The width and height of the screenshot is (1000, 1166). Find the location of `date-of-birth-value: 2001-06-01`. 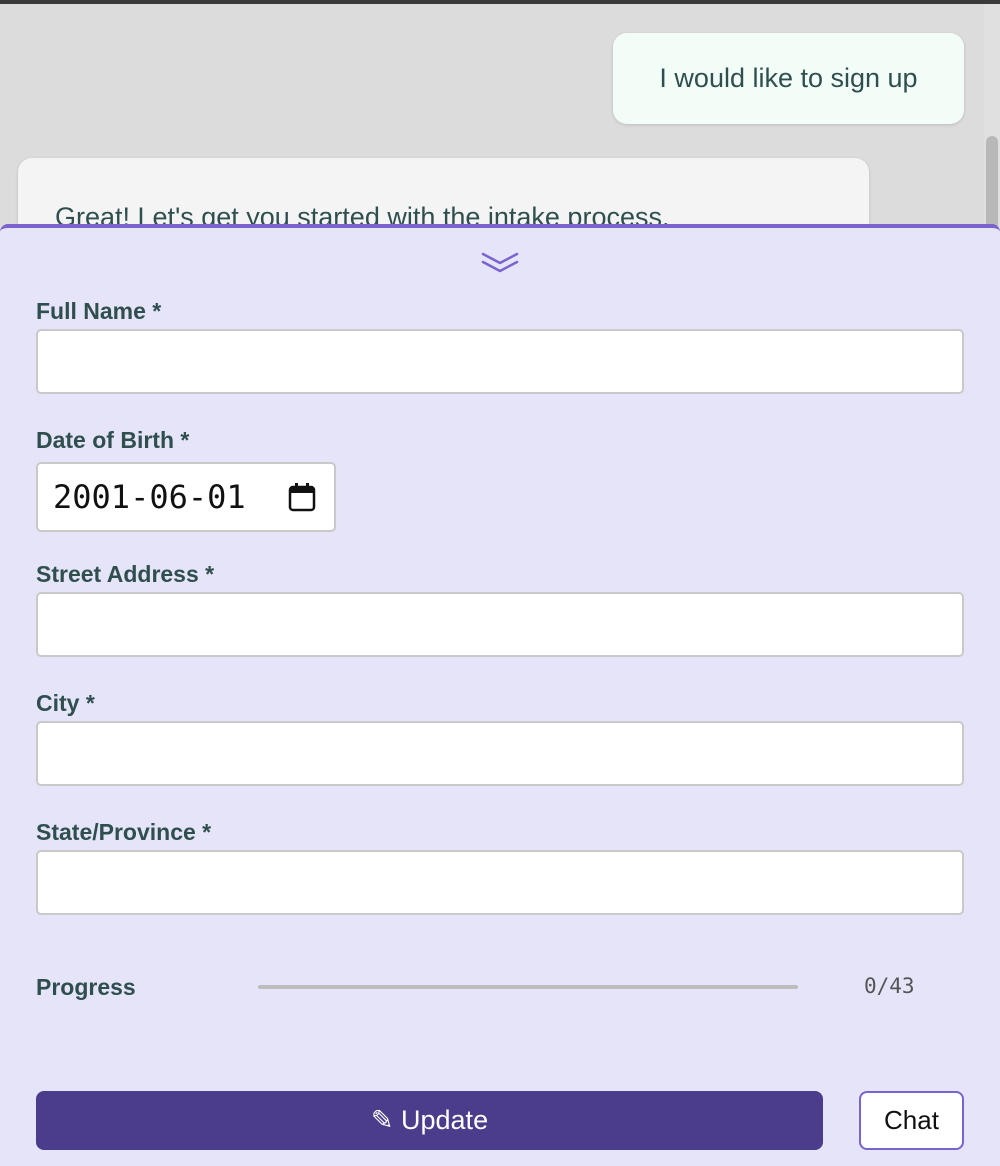

date-of-birth-value: 2001-06-01 is located at coordinates (149, 497).